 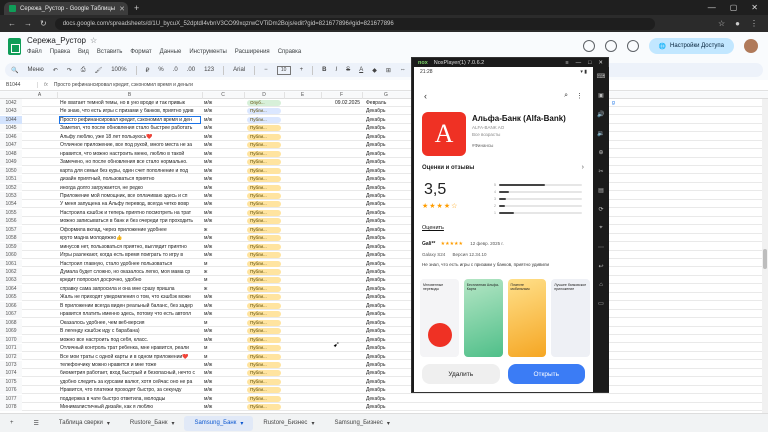 I want to click on more-options-icon: ⋮, so click(x=579, y=96).